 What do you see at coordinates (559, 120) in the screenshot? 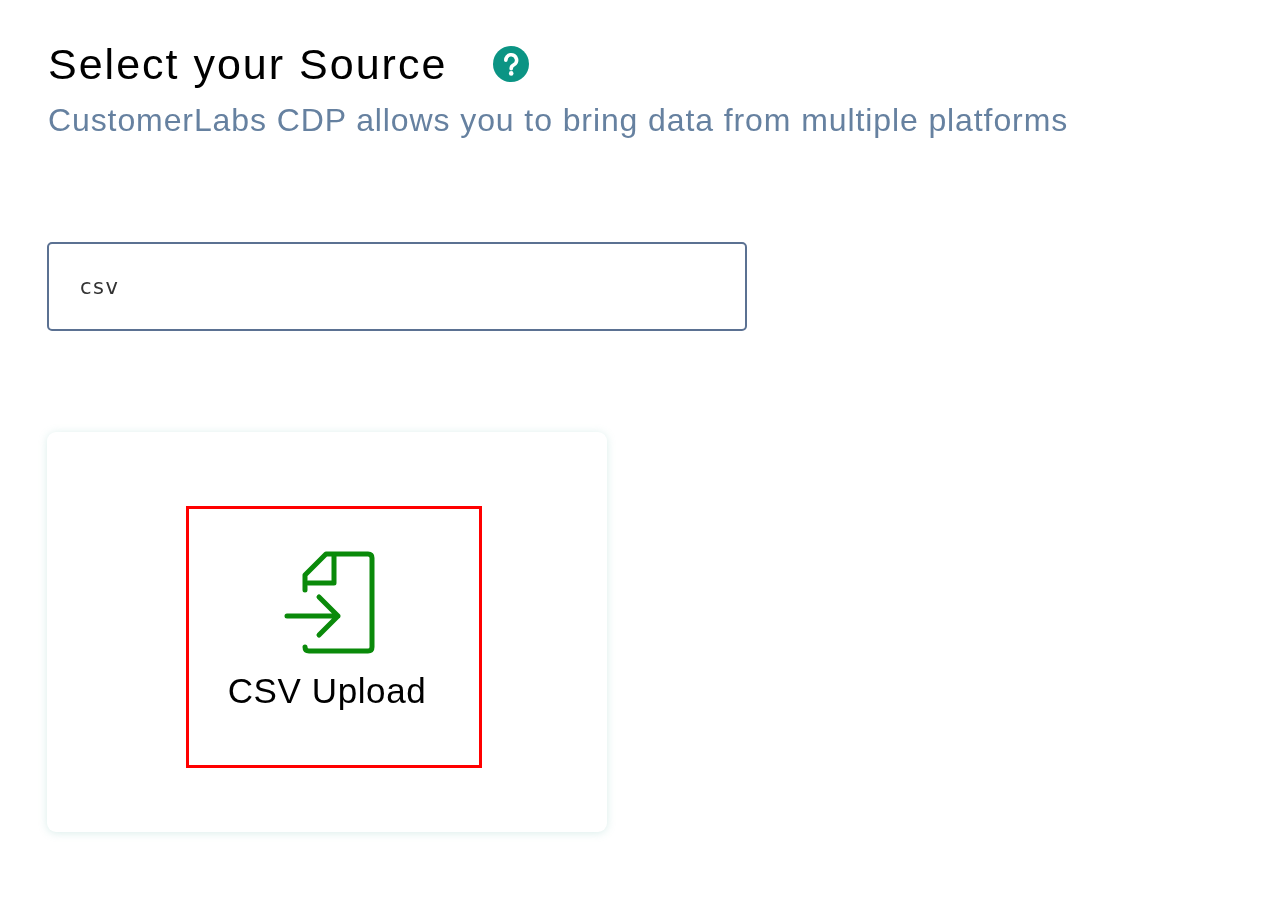
I see `page-subtitle: CustomerLabs CDP allows you to bring data from multiple platforms` at bounding box center [559, 120].